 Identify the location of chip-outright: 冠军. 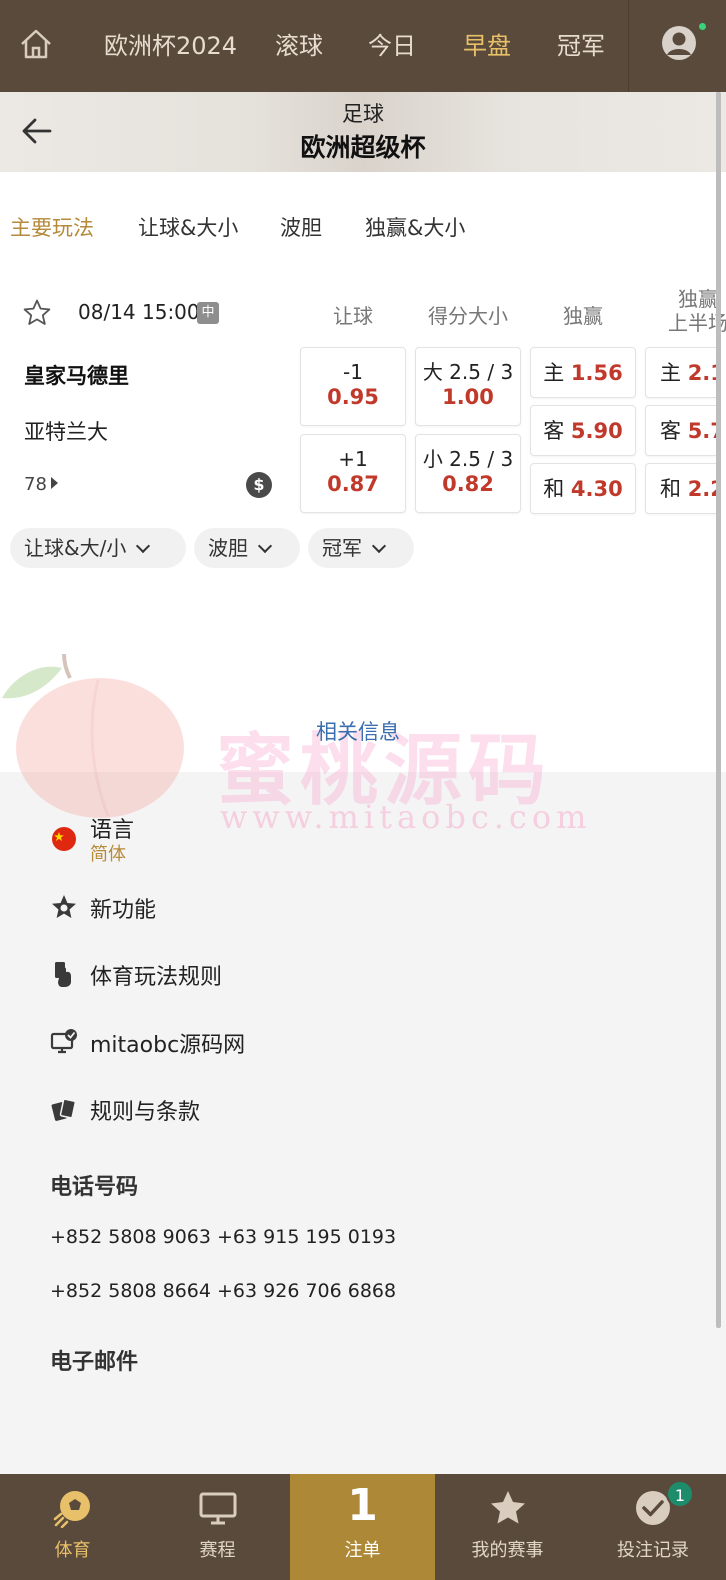
(361, 548).